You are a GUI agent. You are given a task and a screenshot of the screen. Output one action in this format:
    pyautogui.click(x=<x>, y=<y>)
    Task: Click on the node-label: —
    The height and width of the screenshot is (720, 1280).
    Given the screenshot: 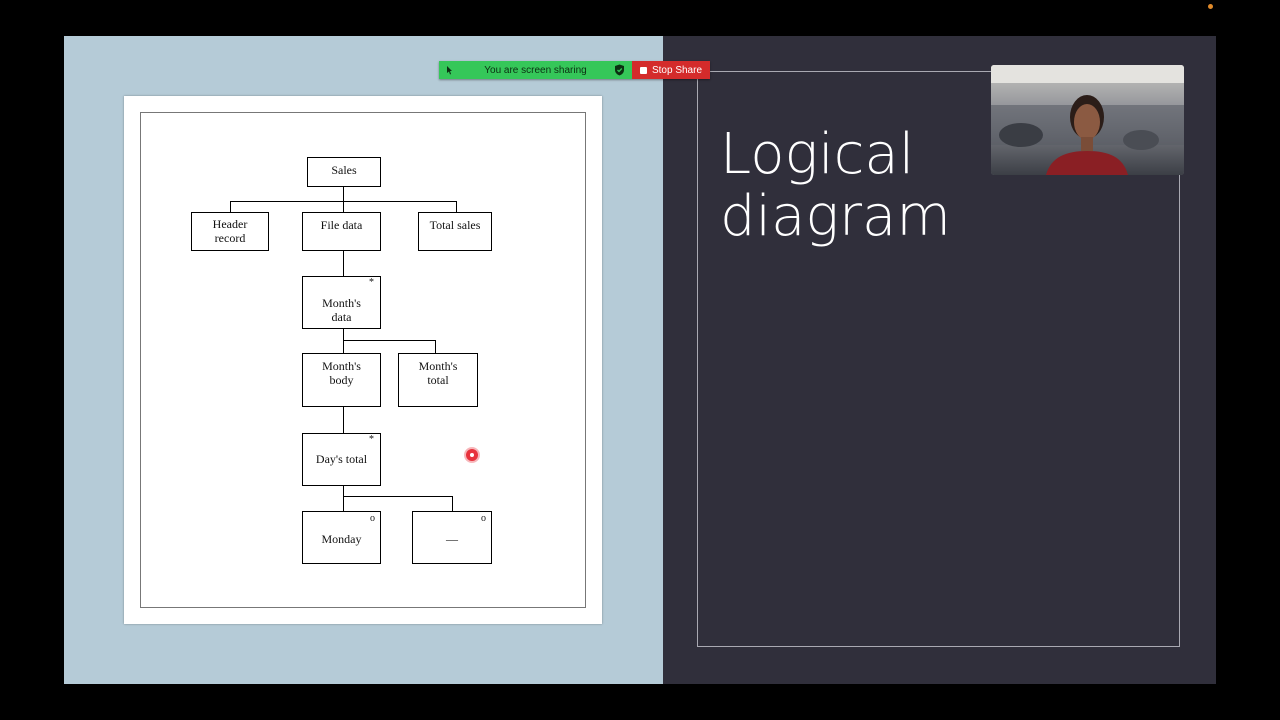 What is the action you would take?
    pyautogui.click(x=452, y=539)
    